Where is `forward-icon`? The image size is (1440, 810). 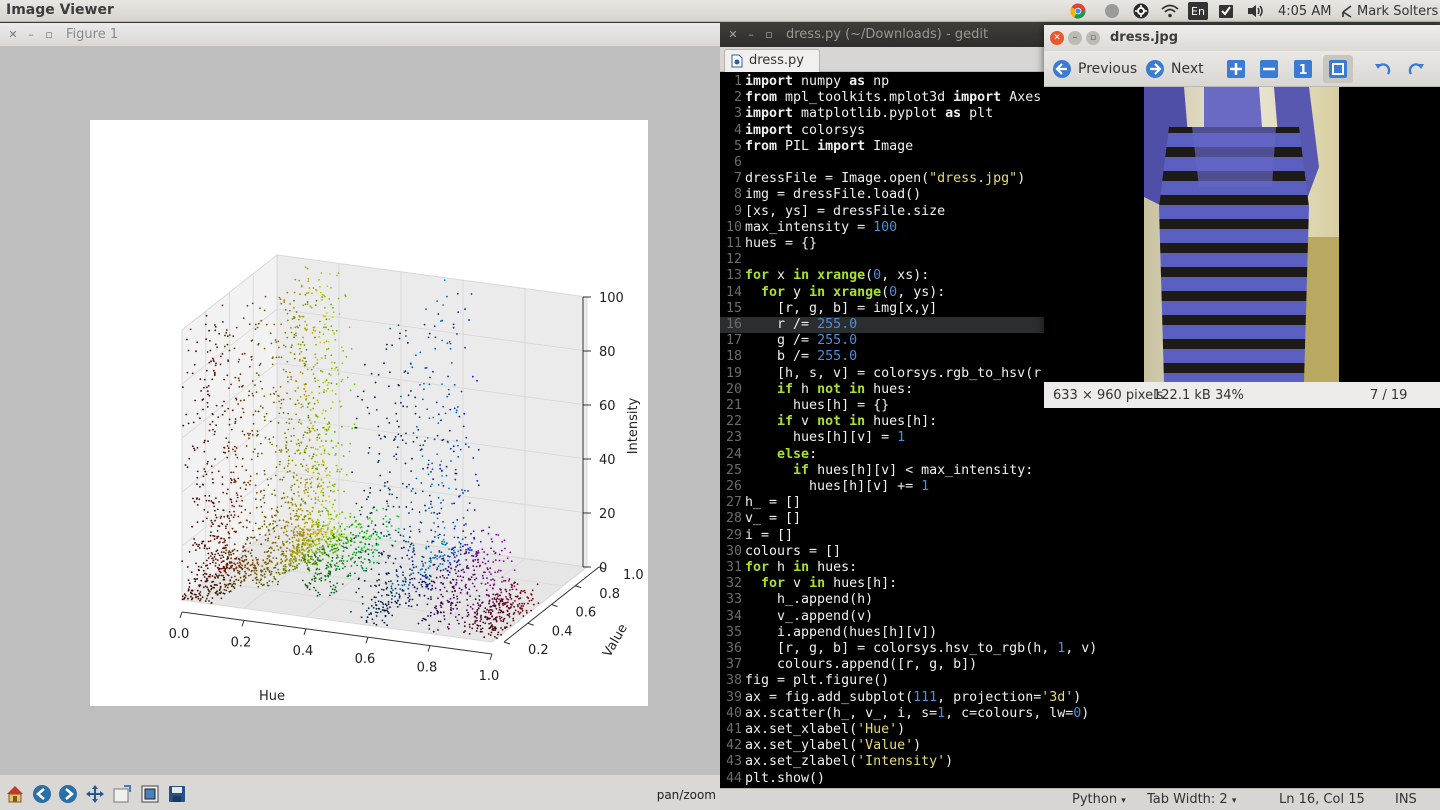
forward-icon is located at coordinates (68, 794).